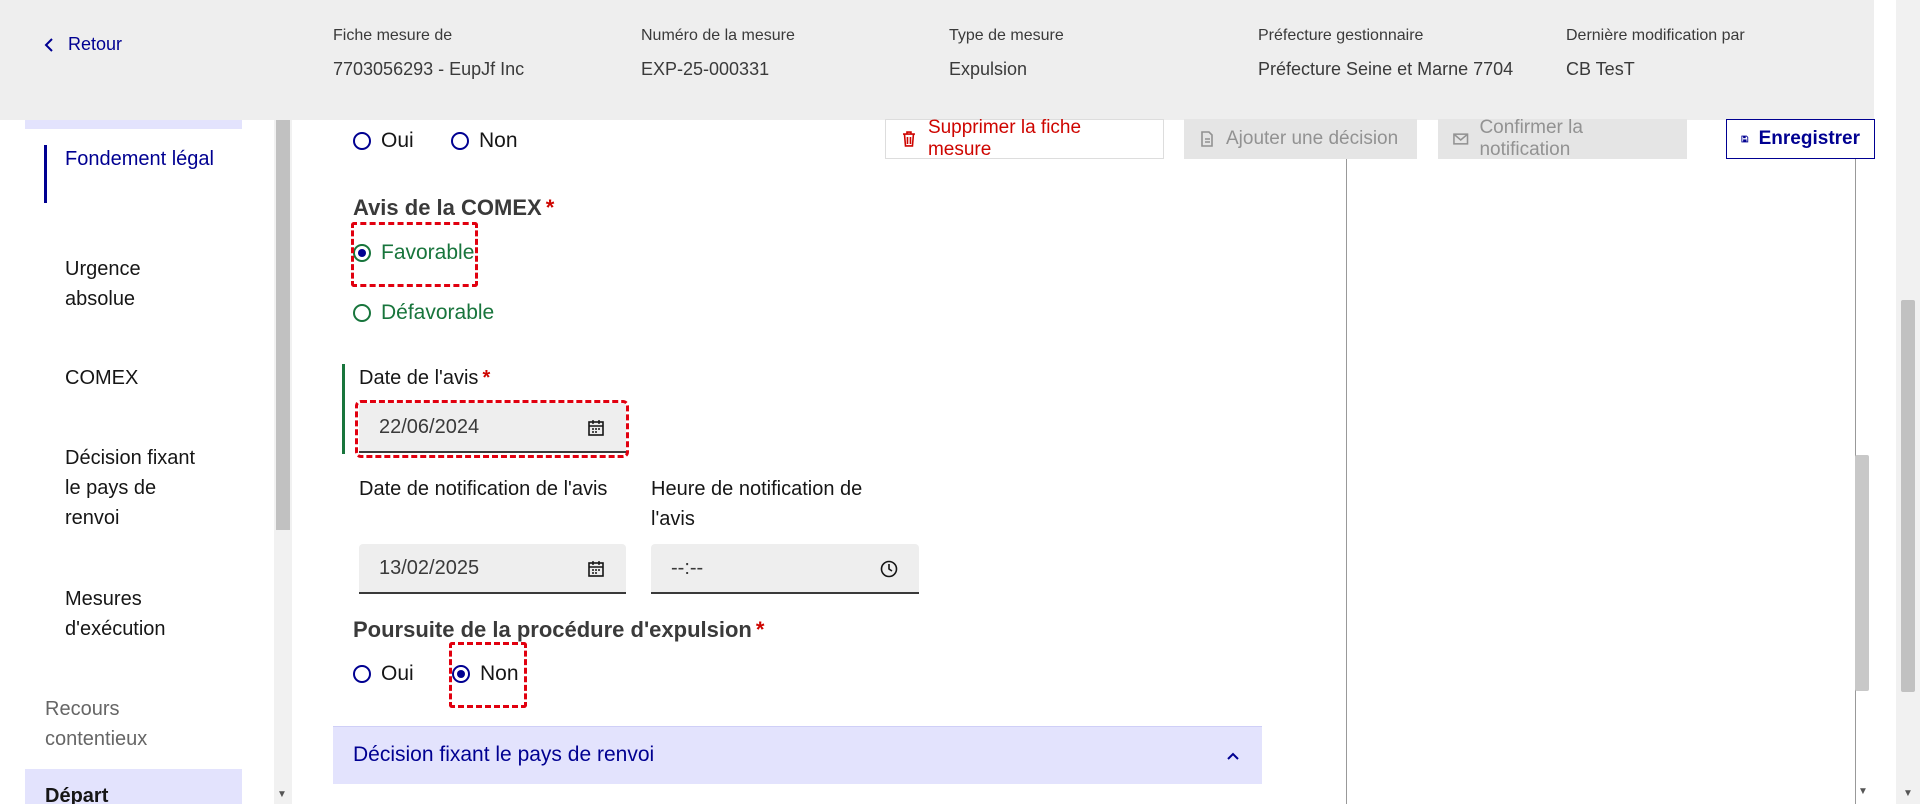  What do you see at coordinates (757, 504) in the screenshot?
I see `heure-notification-label: Heure de notification de l'avis` at bounding box center [757, 504].